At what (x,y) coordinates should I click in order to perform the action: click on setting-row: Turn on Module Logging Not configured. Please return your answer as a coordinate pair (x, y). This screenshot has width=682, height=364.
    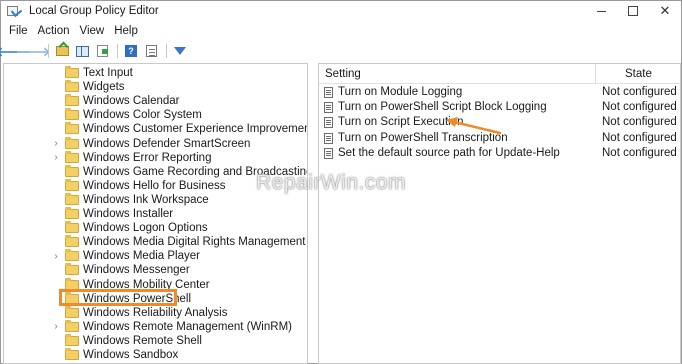
    Looking at the image, I should click on (499, 92).